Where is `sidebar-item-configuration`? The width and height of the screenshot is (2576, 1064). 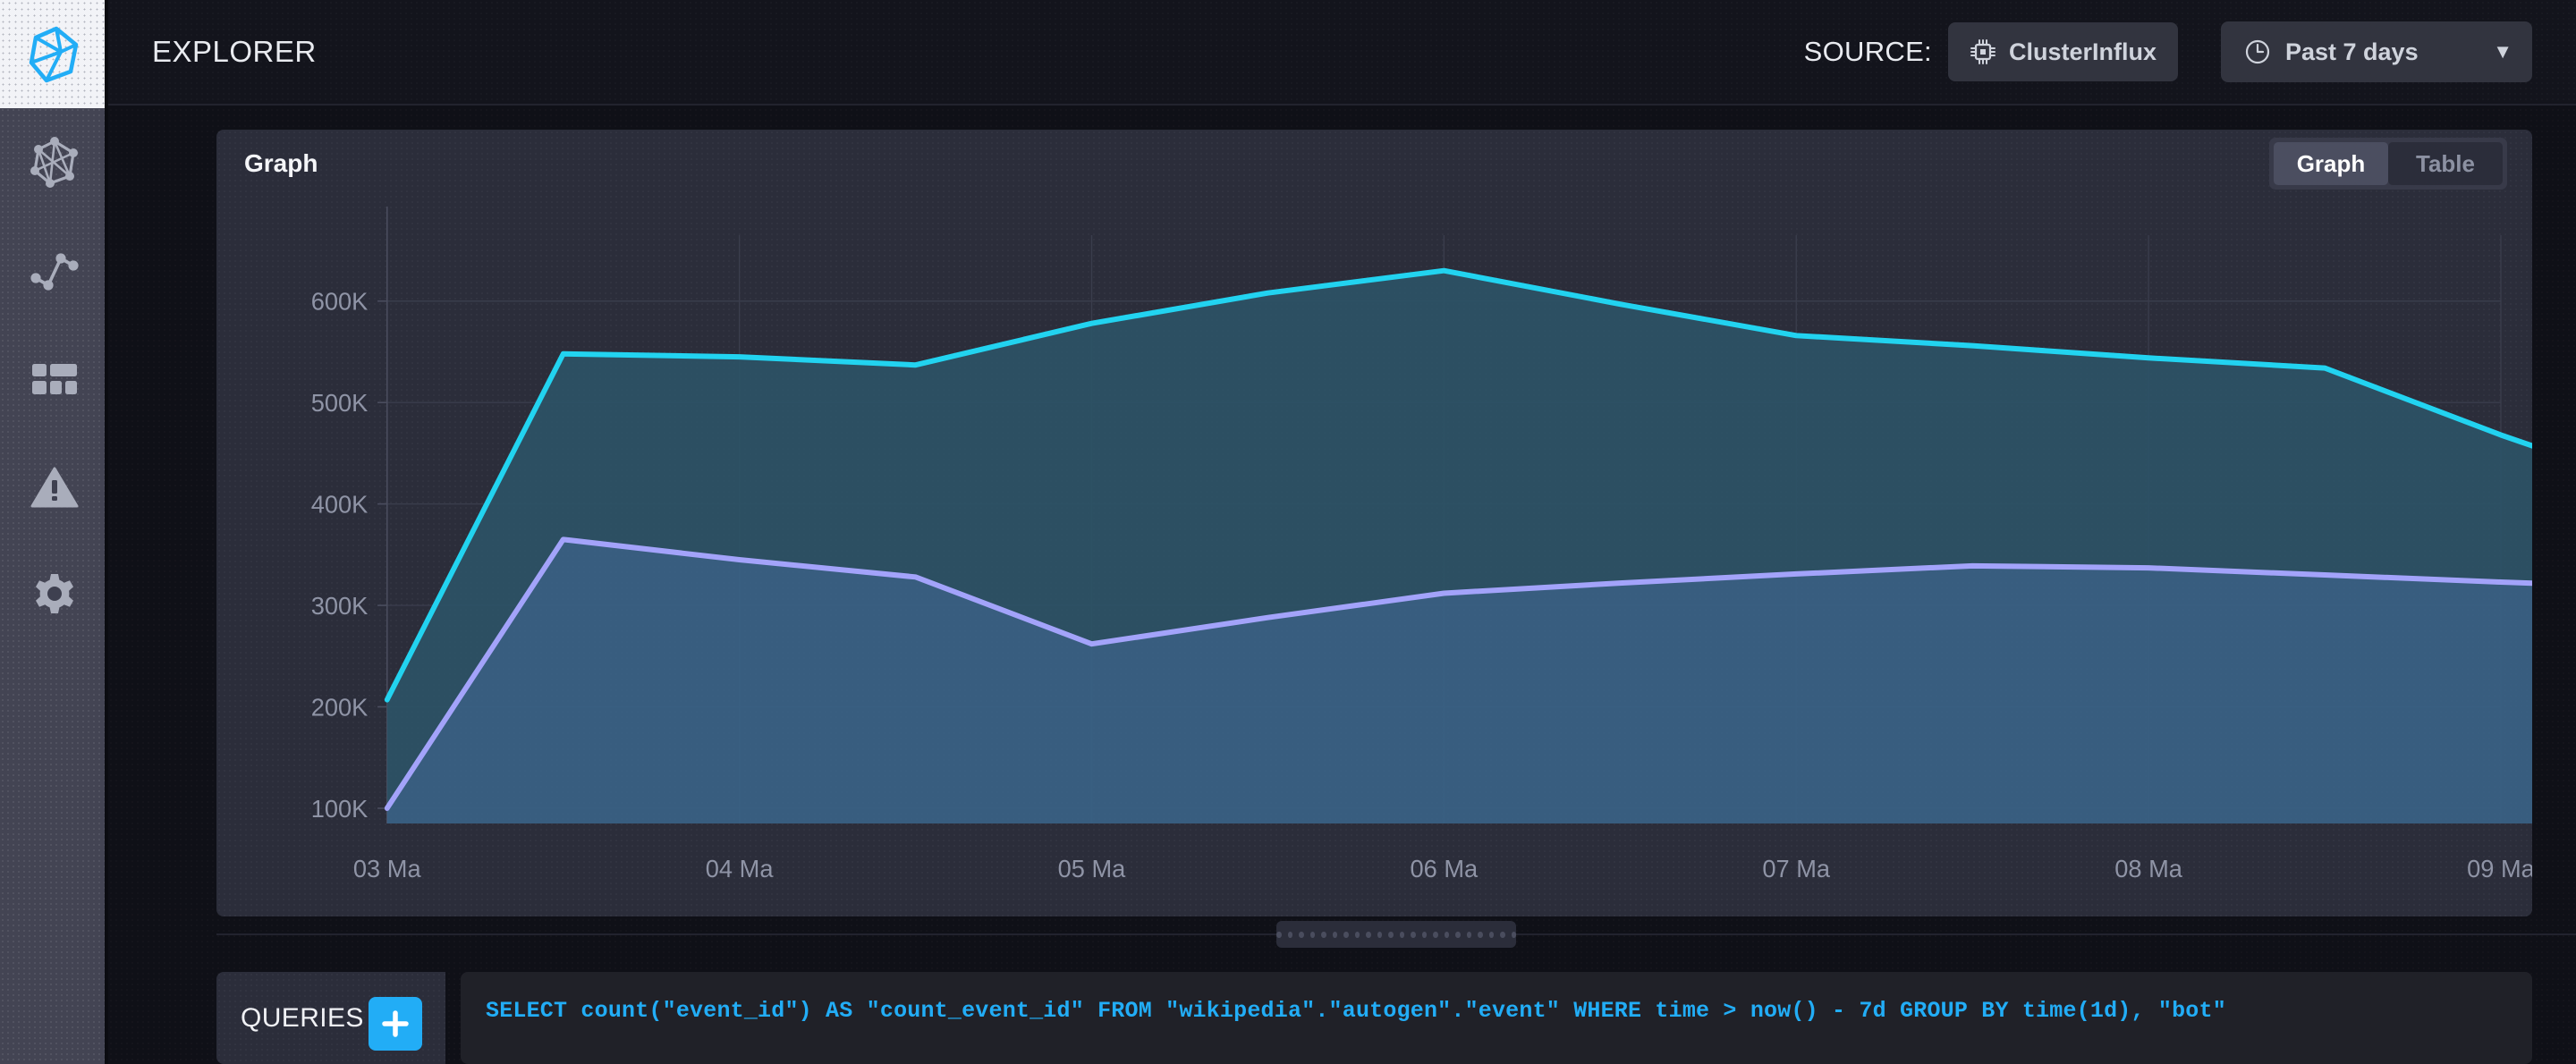
sidebar-item-configuration is located at coordinates (54, 595).